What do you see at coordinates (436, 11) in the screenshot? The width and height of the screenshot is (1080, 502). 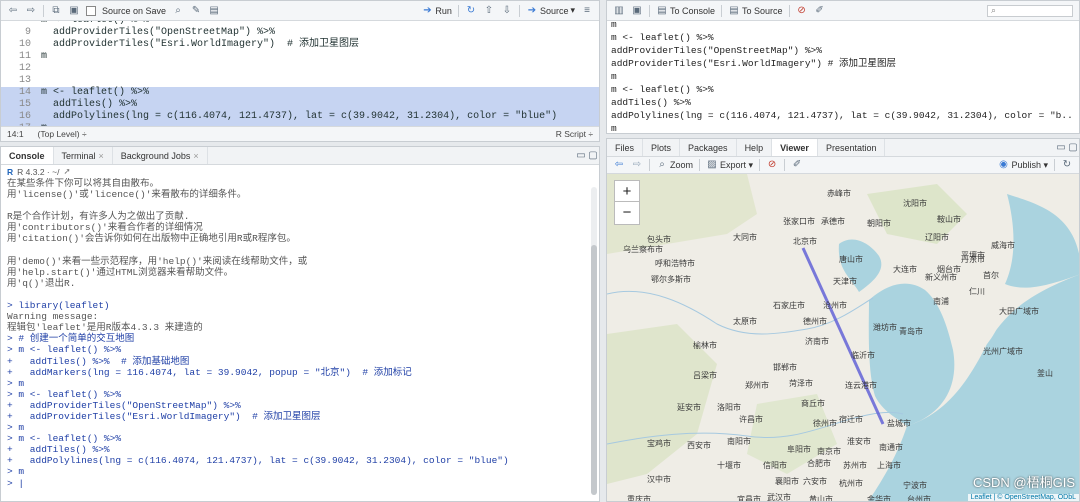 I see `run-button: ➔ Run` at bounding box center [436, 11].